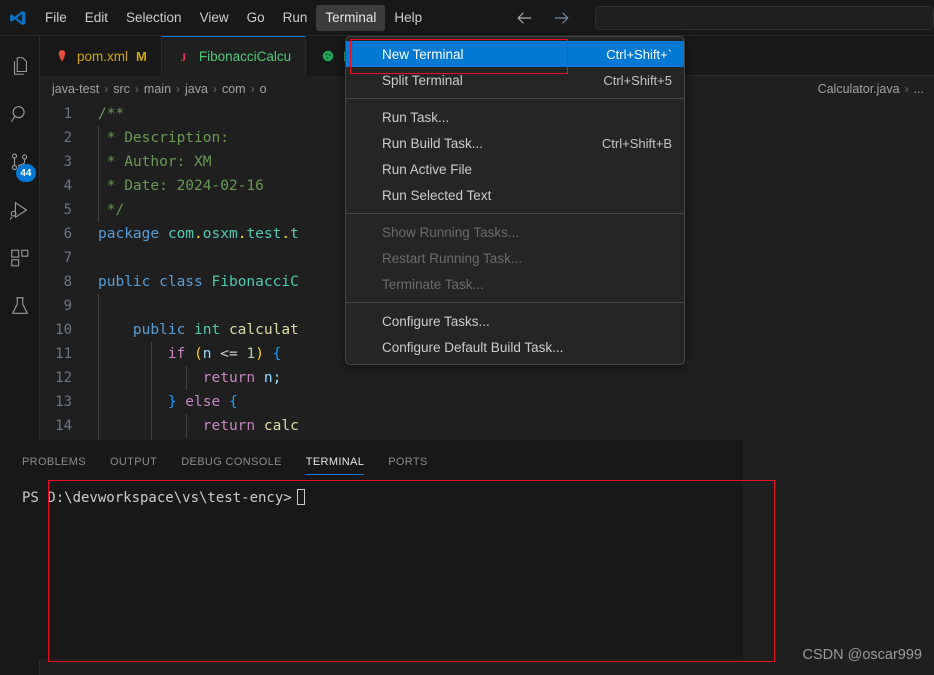 Image resolution: width=934 pixels, height=675 pixels. I want to click on code-token: int, so click(211, 330).